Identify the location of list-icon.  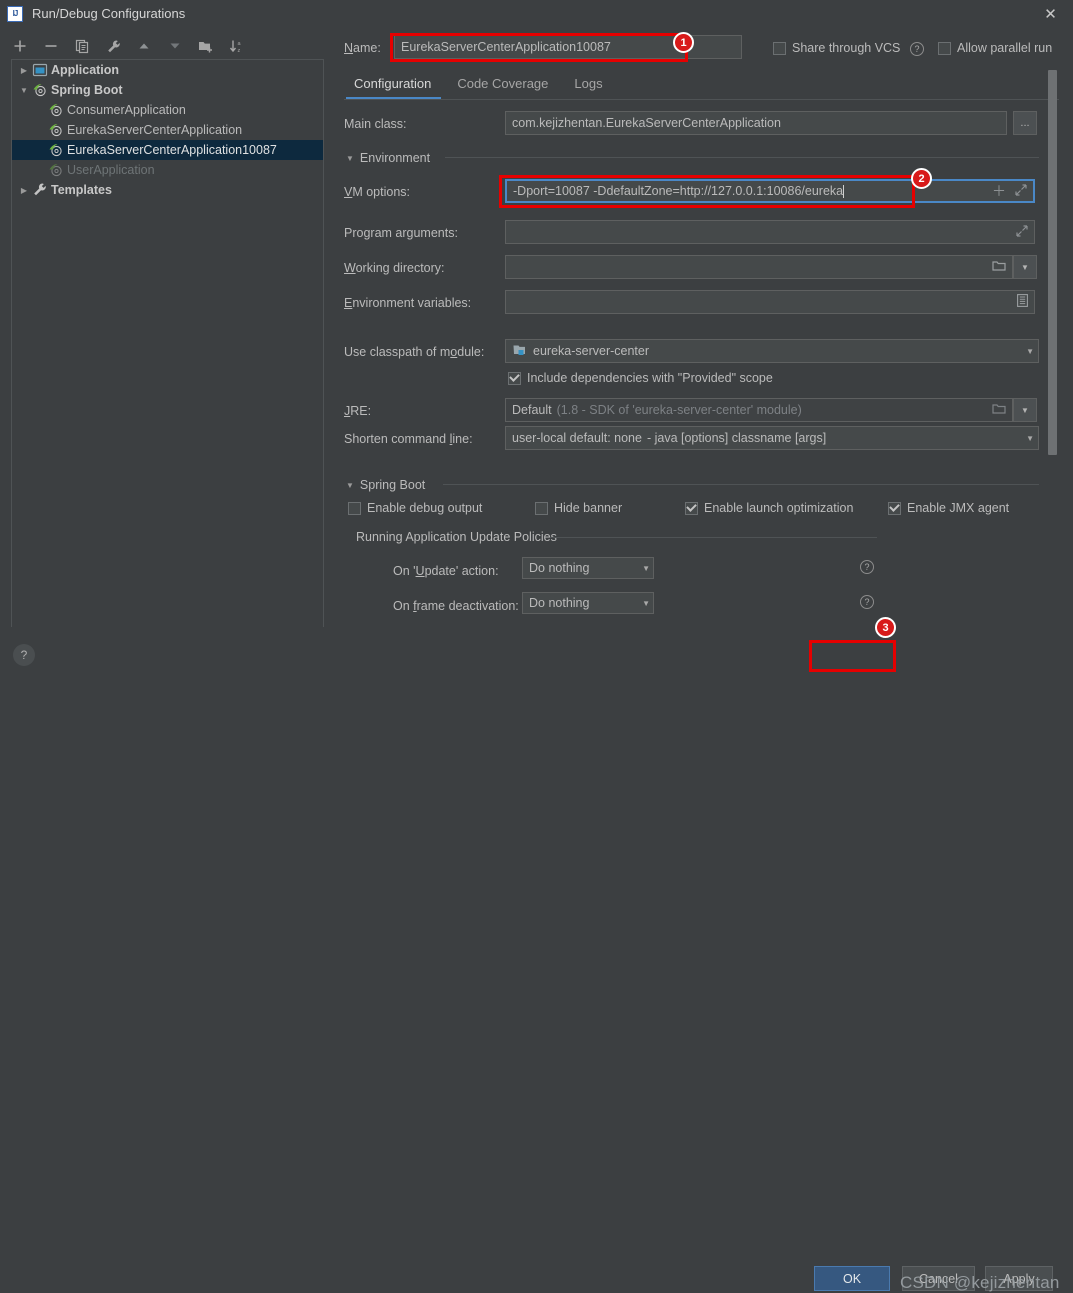
(1022, 302).